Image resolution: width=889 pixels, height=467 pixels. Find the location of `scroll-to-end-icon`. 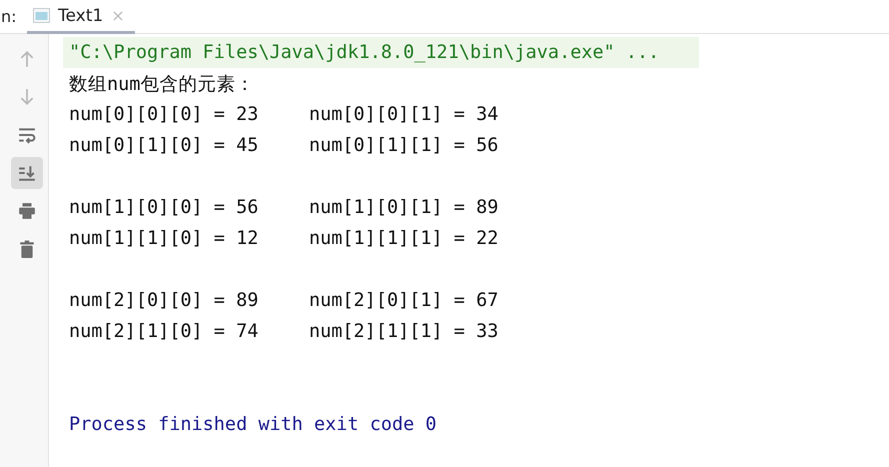

scroll-to-end-icon is located at coordinates (27, 173).